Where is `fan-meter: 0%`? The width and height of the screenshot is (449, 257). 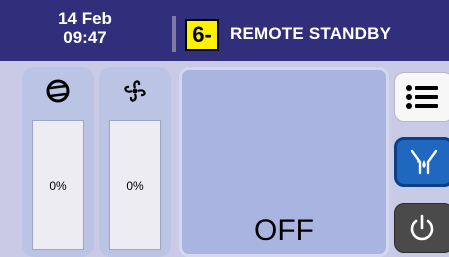 fan-meter: 0% is located at coordinates (135, 162).